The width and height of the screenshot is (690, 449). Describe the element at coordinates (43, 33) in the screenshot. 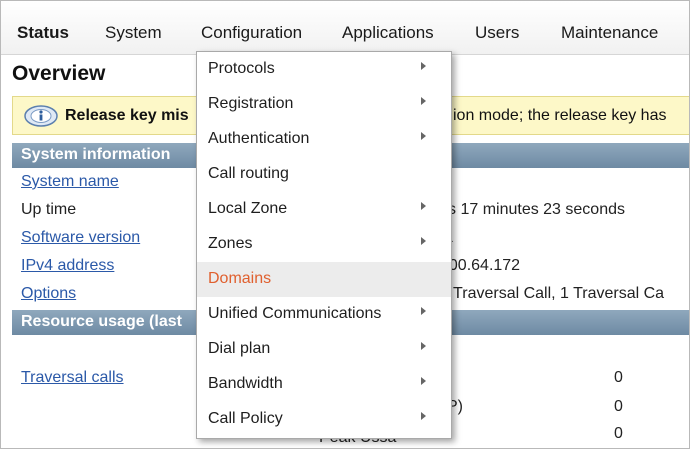

I see `menu-status: Status` at that location.